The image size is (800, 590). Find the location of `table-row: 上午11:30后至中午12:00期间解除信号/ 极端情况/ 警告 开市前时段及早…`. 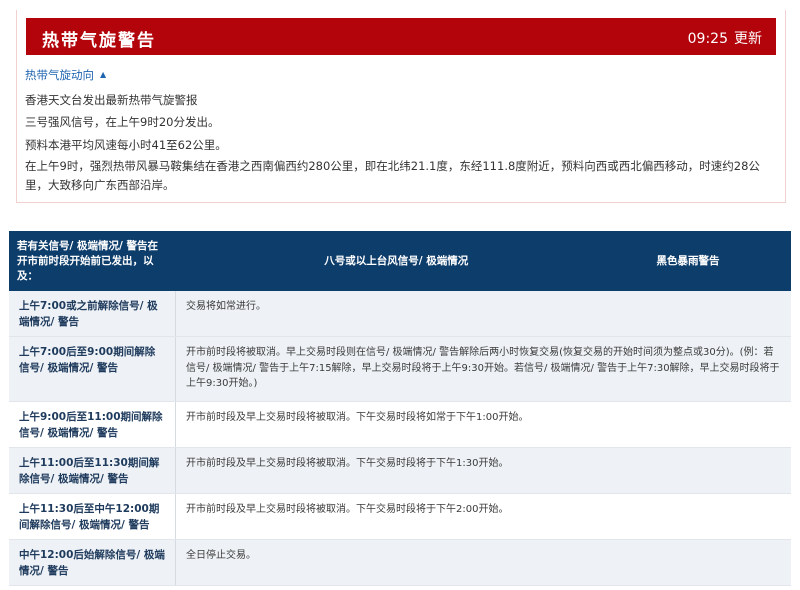

table-row: 上午11:30后至中午12:00期间解除信号/ 极端情况/ 警告 开市前时段及早… is located at coordinates (400, 516).